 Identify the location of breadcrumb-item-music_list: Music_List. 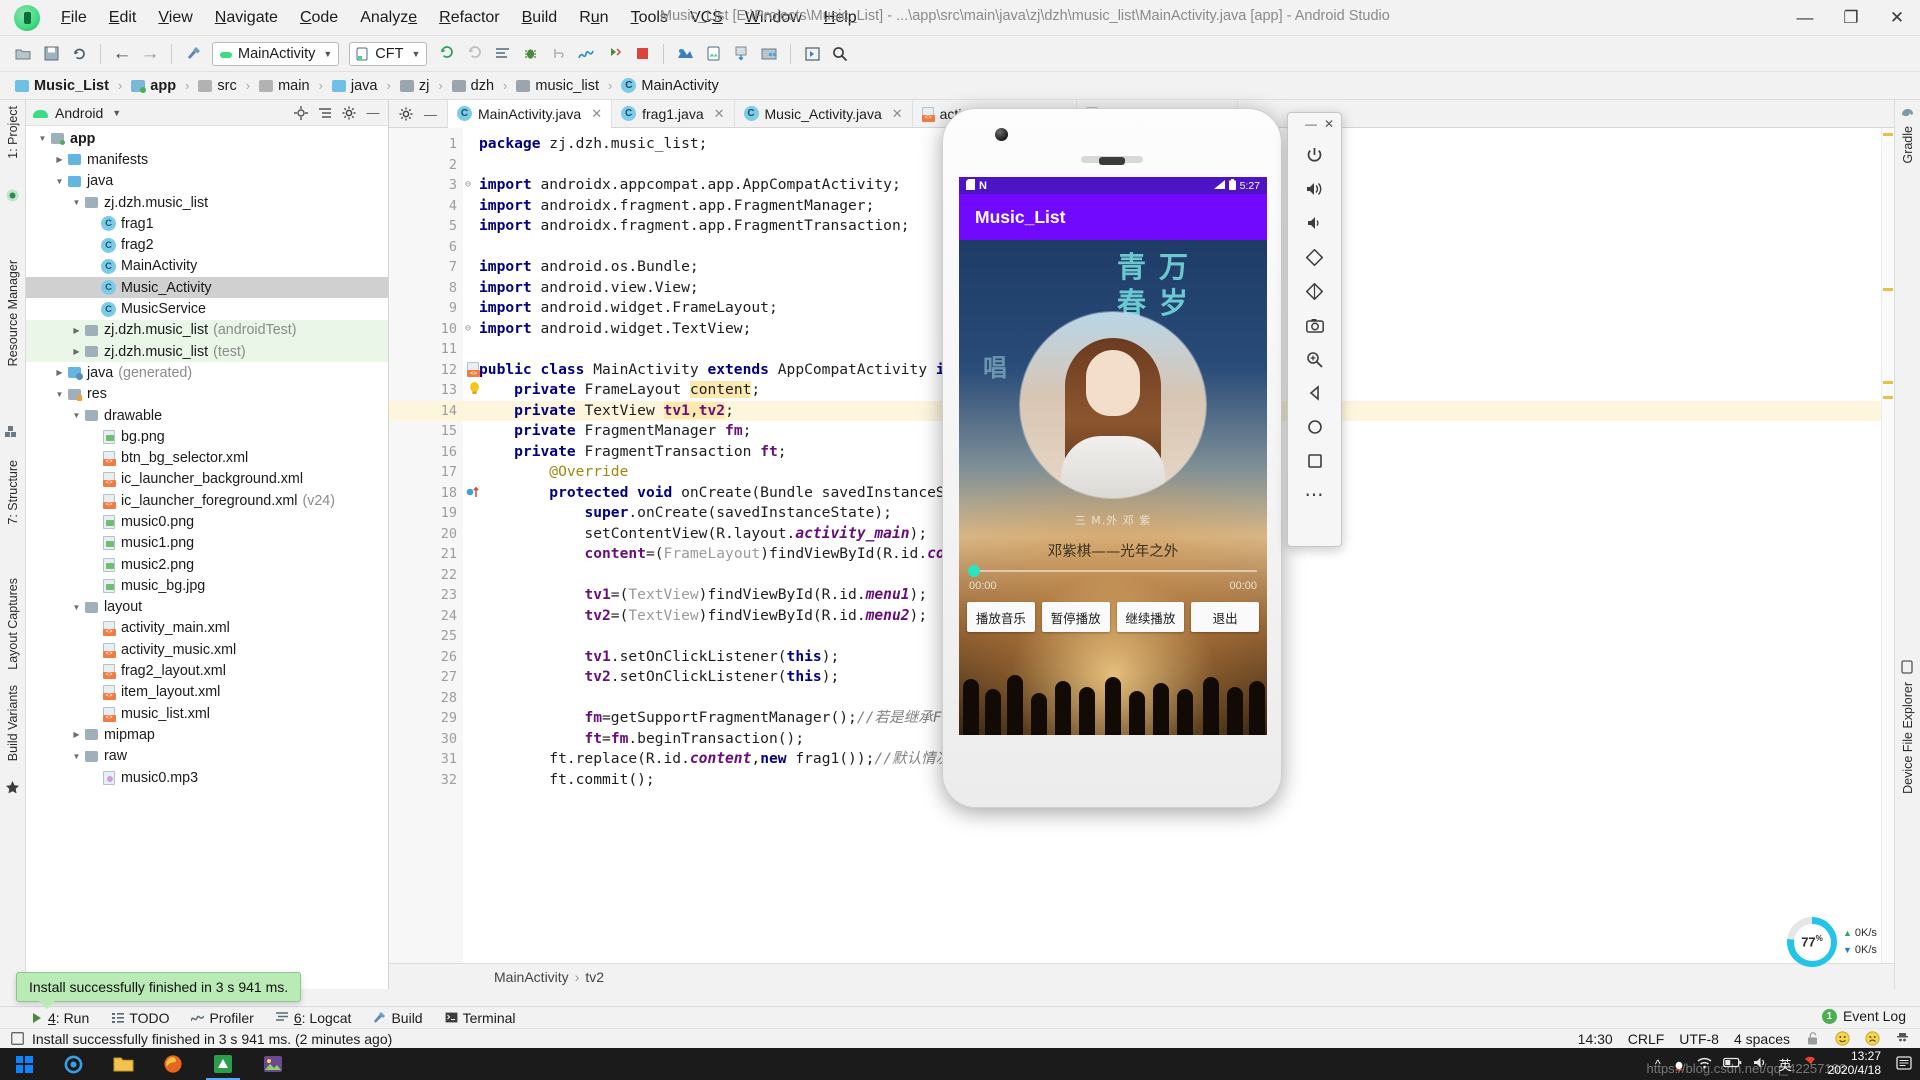
(62, 86).